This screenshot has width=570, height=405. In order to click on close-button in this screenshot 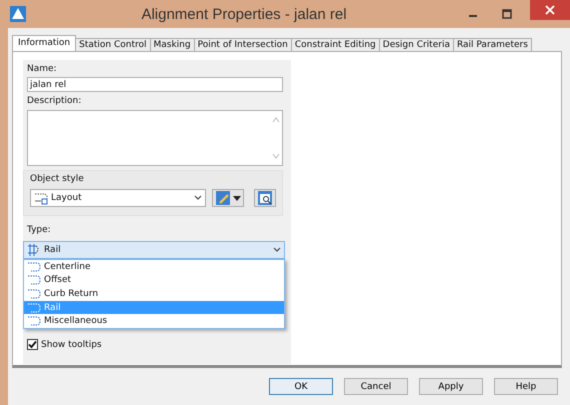, I will do `click(550, 10)`.